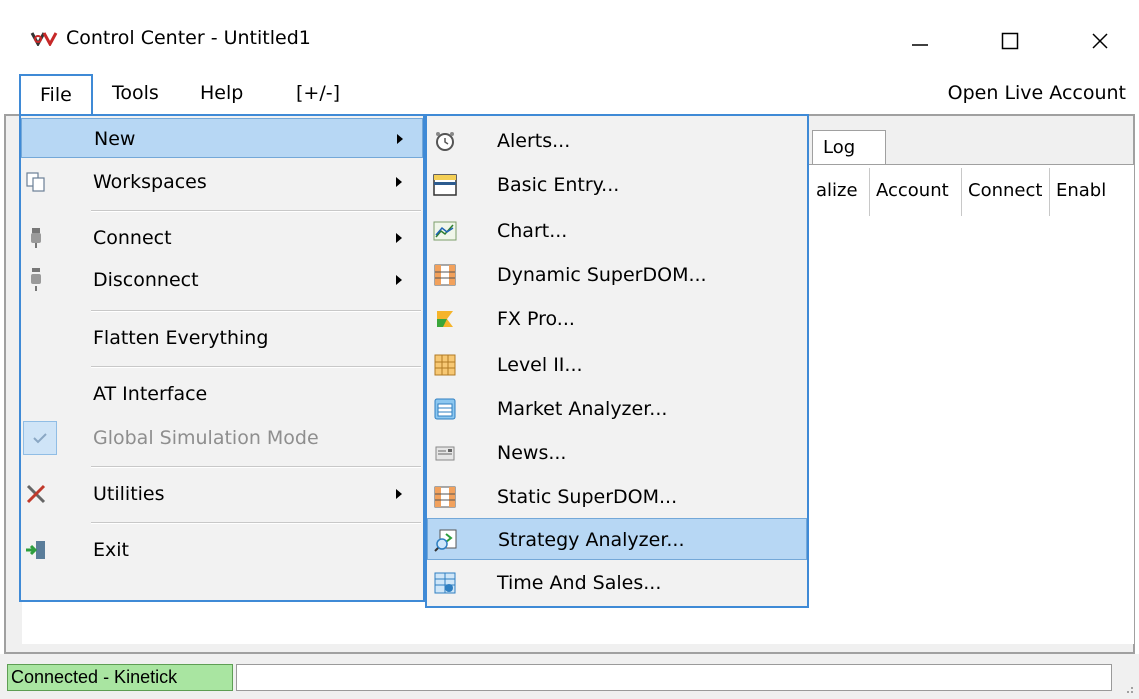  What do you see at coordinates (445, 185) in the screenshot?
I see `basic-entry-window-icon` at bounding box center [445, 185].